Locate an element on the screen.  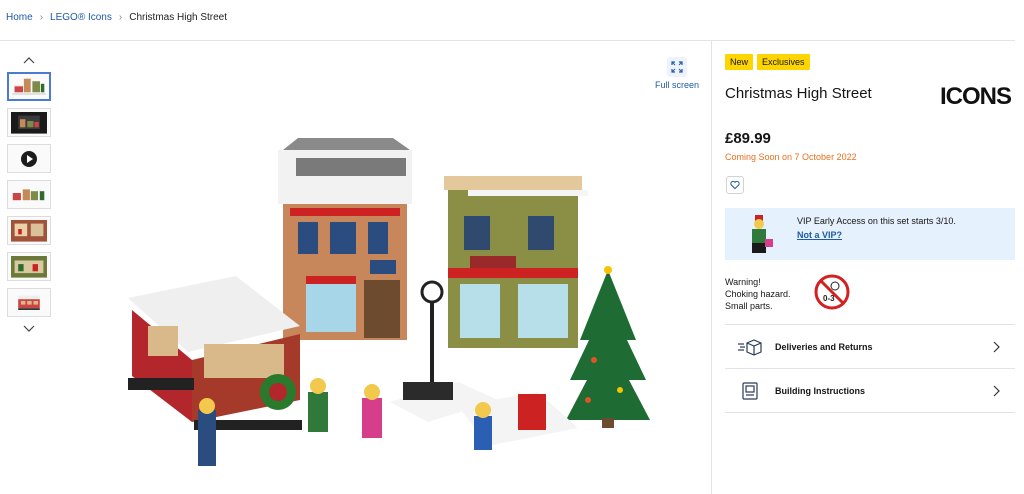
thumbnail-street-scene-image is located at coordinates (29, 86).